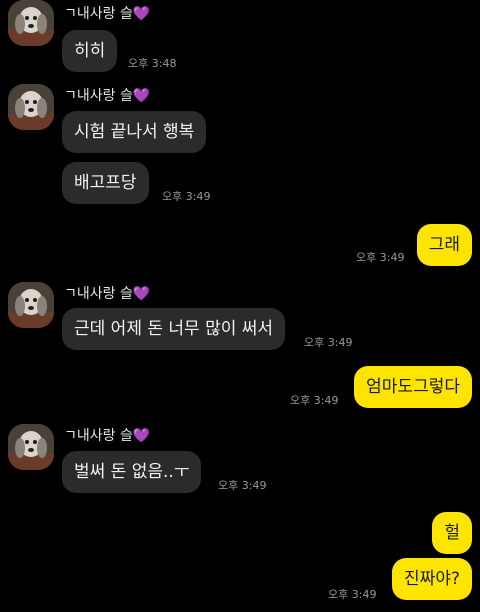 The height and width of the screenshot is (612, 480). Describe the element at coordinates (105, 183) in the screenshot. I see `message-bubble: 배고프당` at that location.